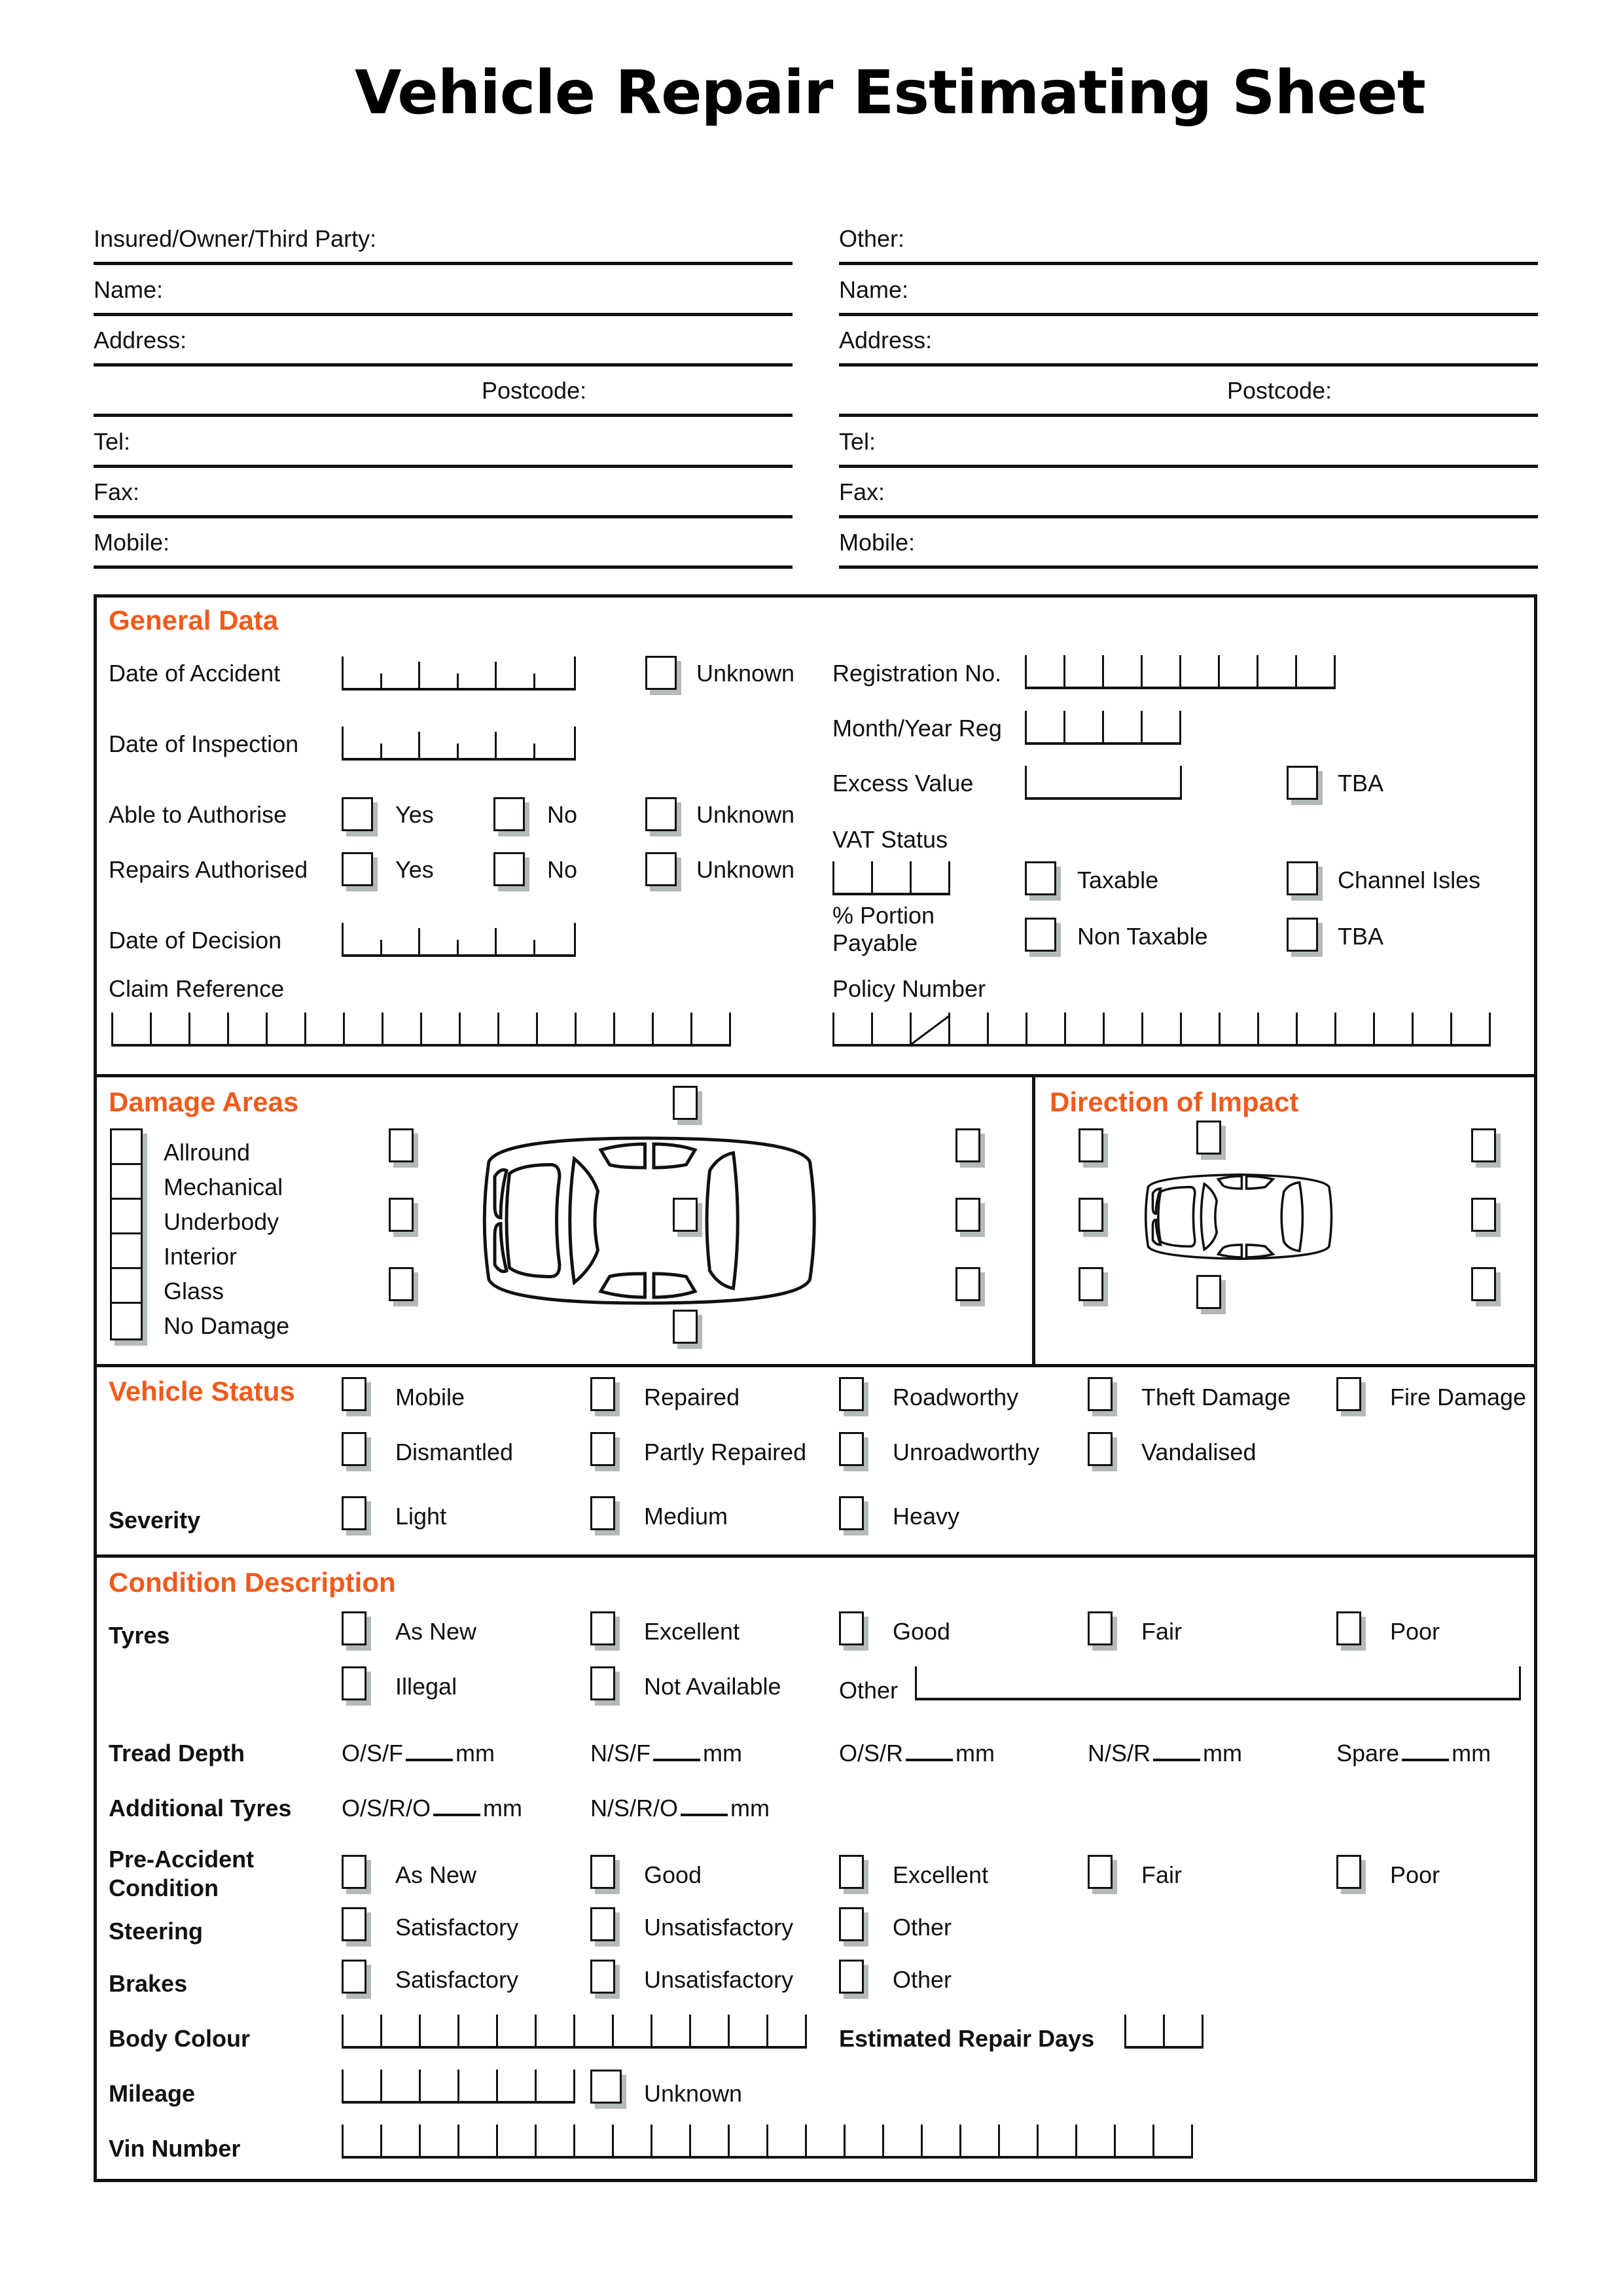 The height and width of the screenshot is (2296, 1623). I want to click on brakes-unsatisfactory-checkbox, so click(602, 1977).